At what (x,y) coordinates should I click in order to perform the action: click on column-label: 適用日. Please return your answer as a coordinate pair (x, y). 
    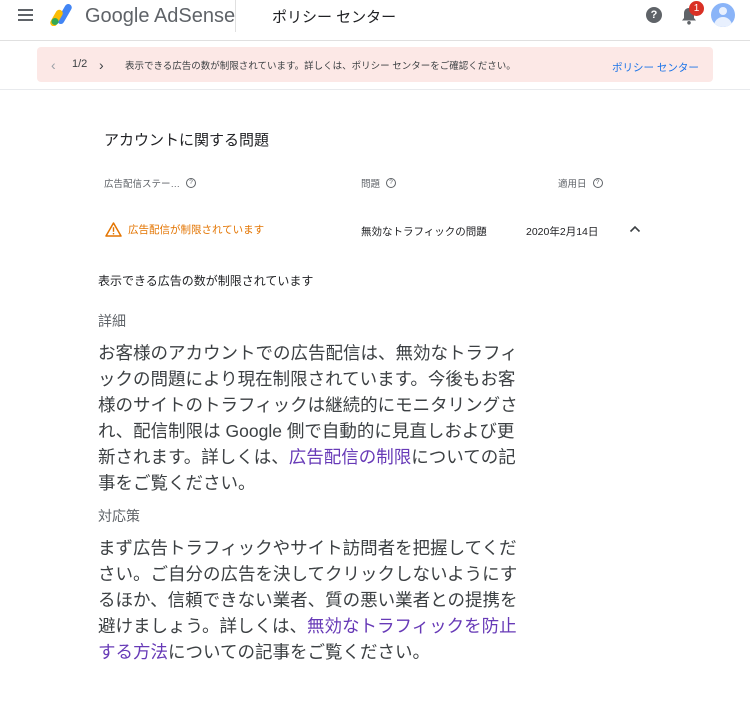
    Looking at the image, I should click on (572, 184).